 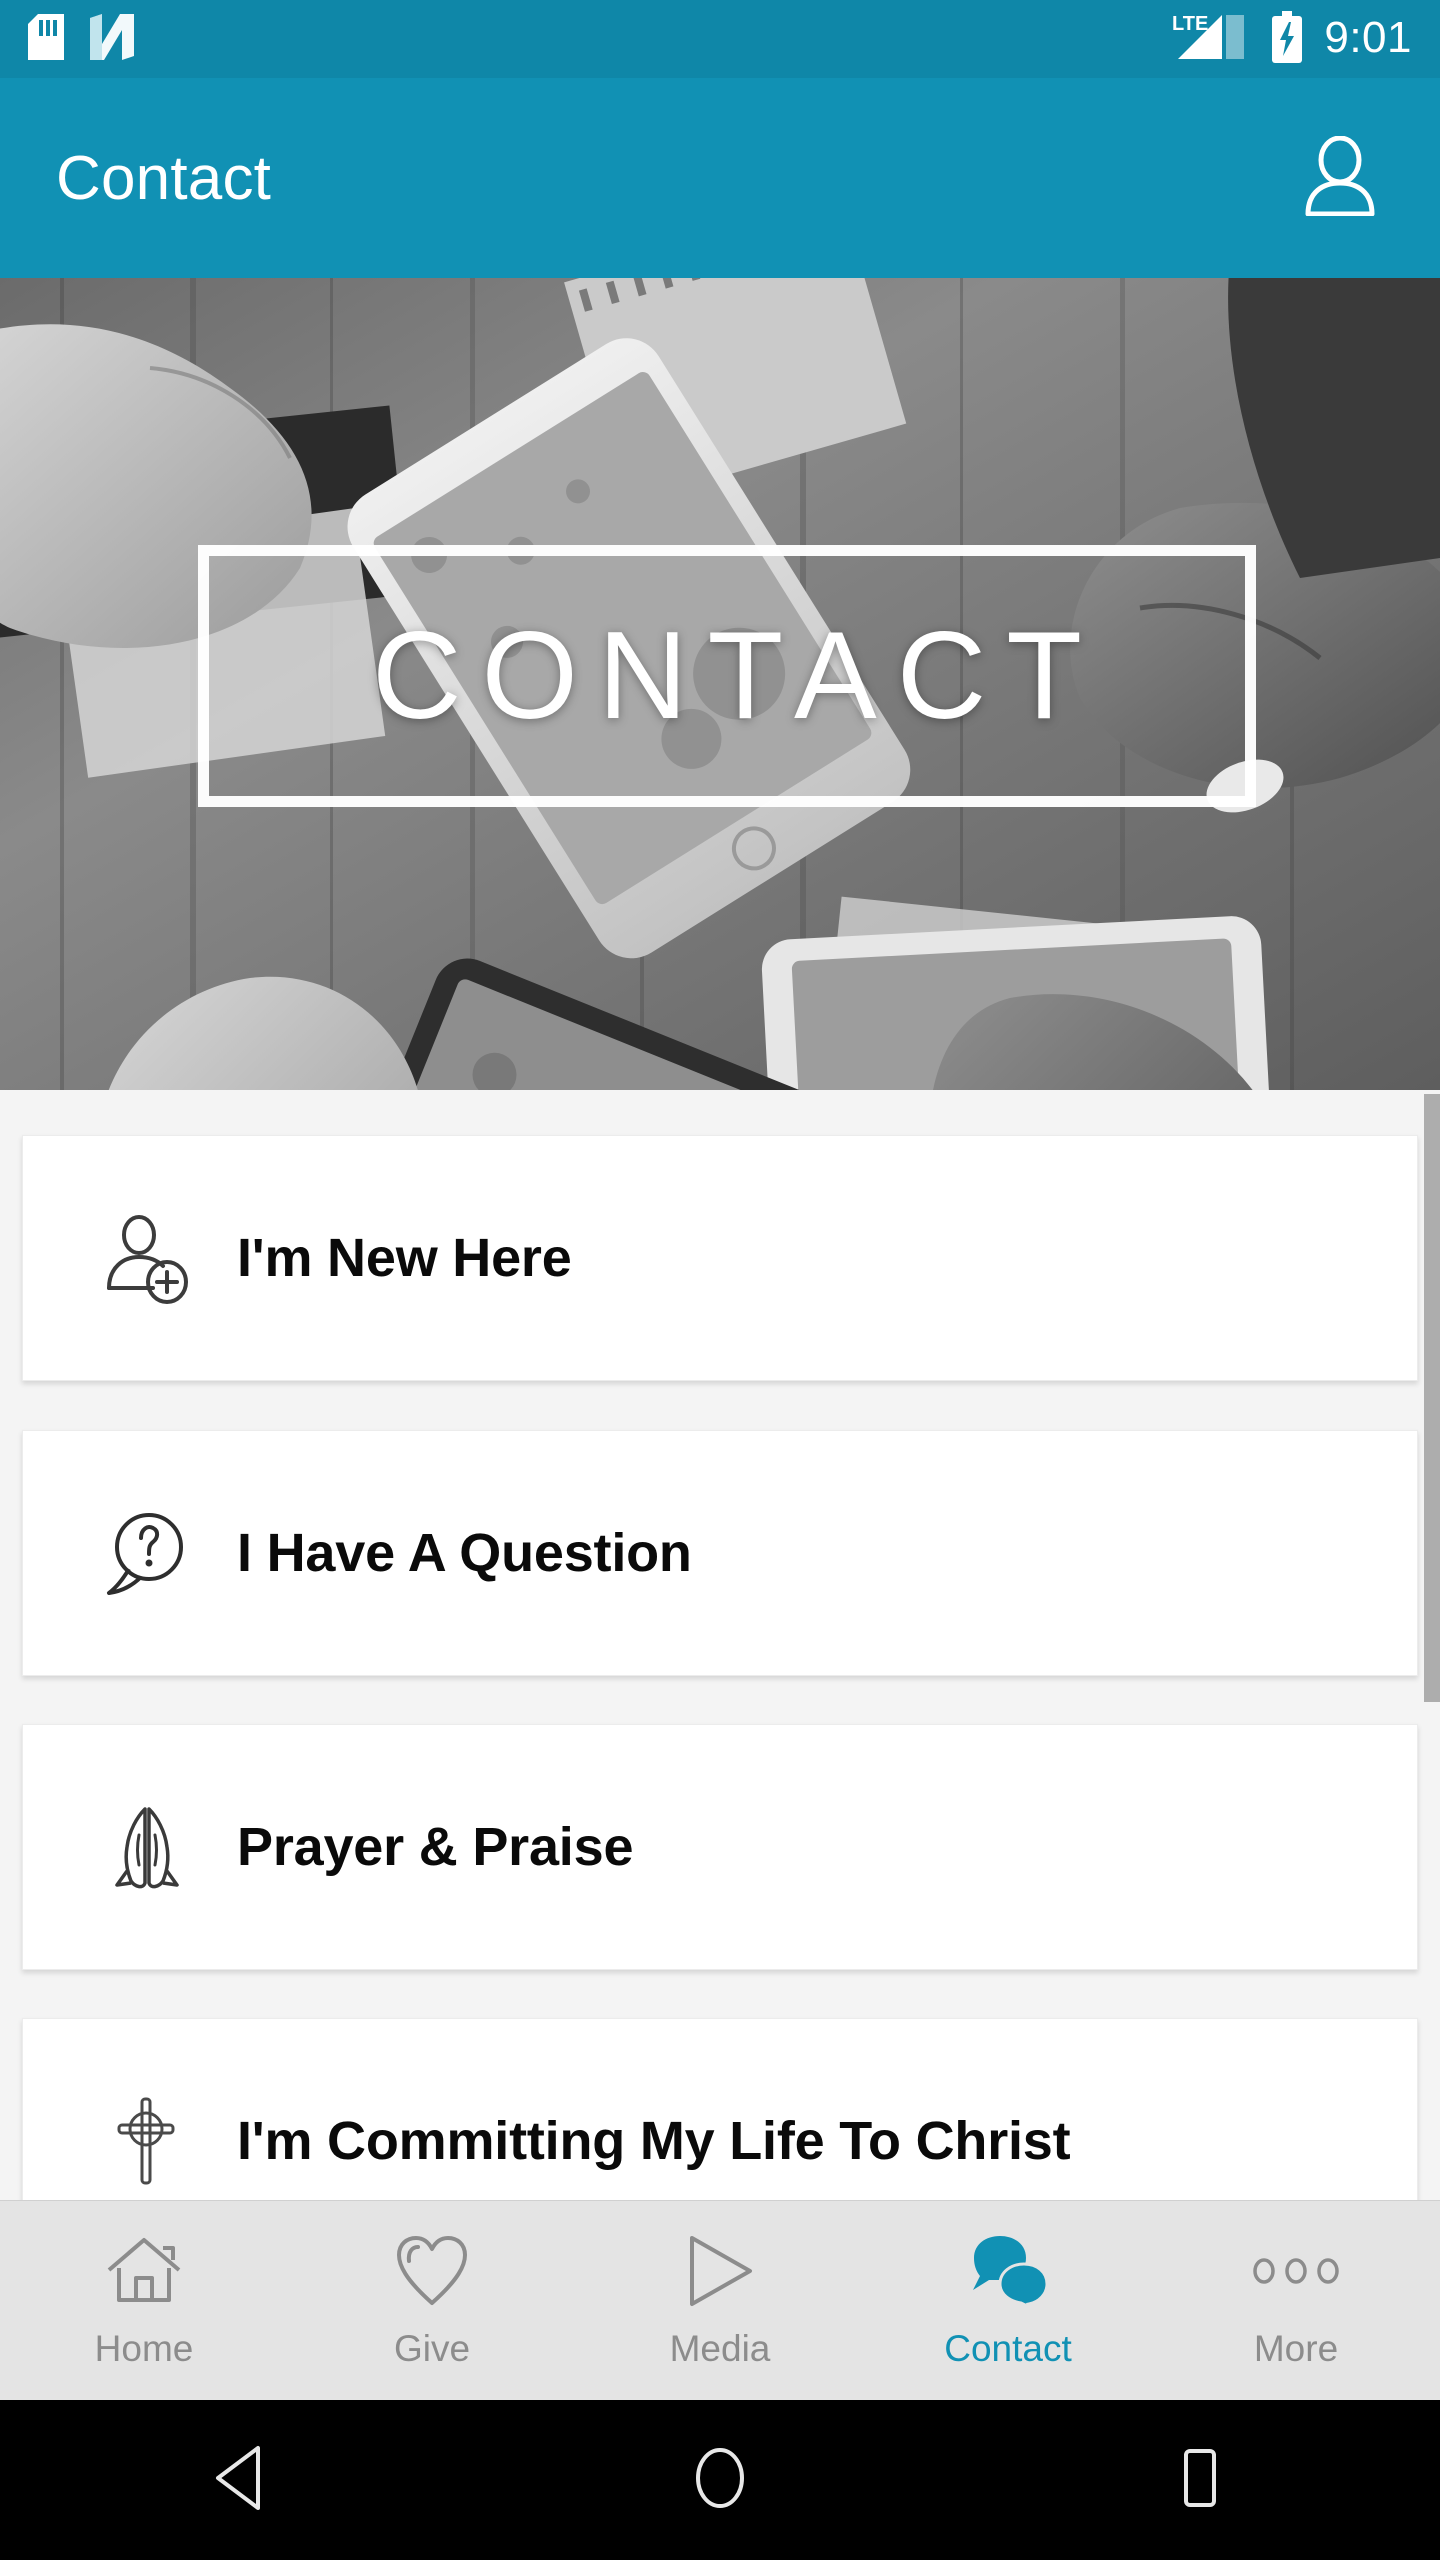 What do you see at coordinates (435, 1847) in the screenshot?
I see `list-item-label: Prayer & Praise` at bounding box center [435, 1847].